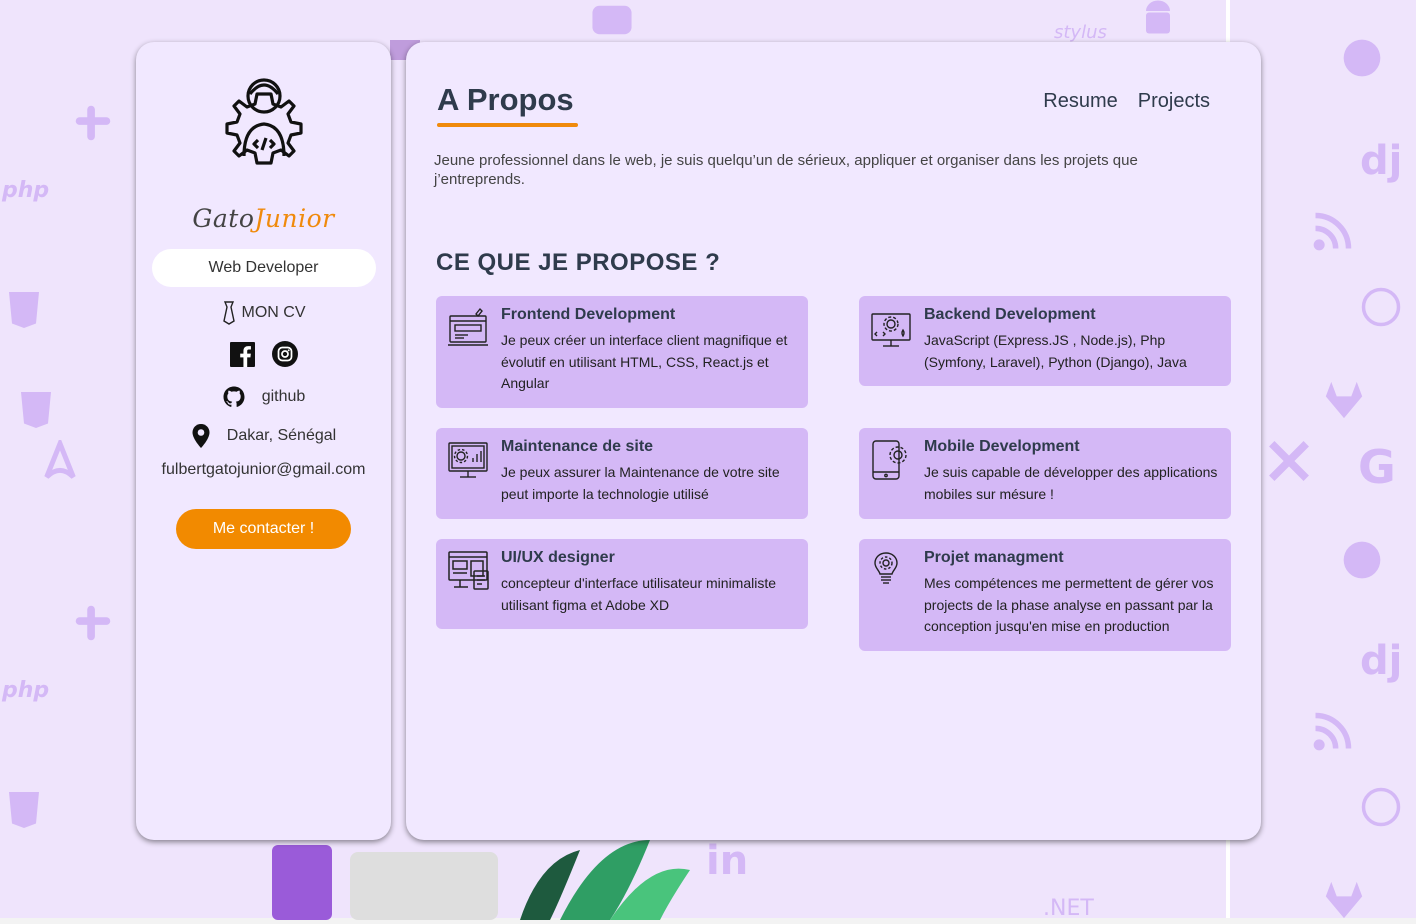 Image resolution: width=1416 pixels, height=924 pixels. What do you see at coordinates (1080, 101) in the screenshot?
I see `nav-resume: Resume` at bounding box center [1080, 101].